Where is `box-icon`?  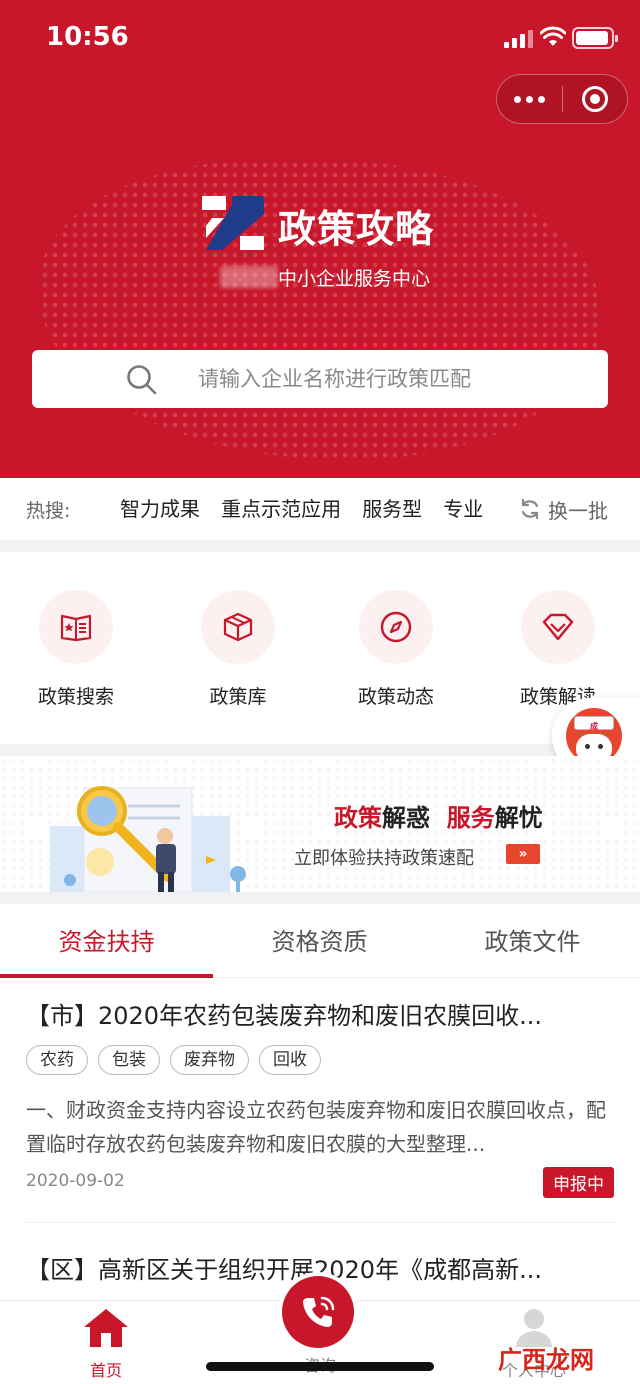
box-icon is located at coordinates (238, 627).